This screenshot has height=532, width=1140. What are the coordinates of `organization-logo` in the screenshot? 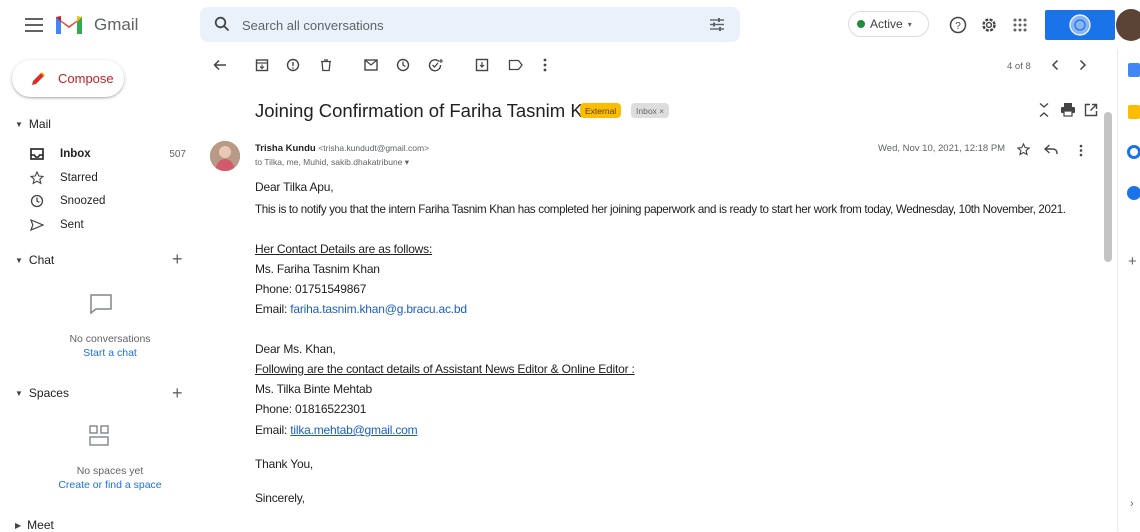 It's located at (1080, 25).